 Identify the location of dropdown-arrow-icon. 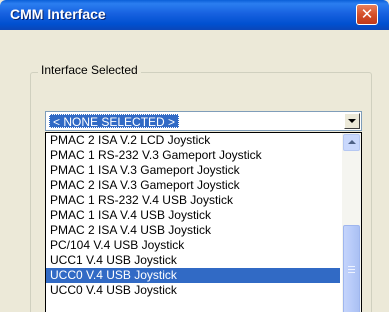
(352, 121).